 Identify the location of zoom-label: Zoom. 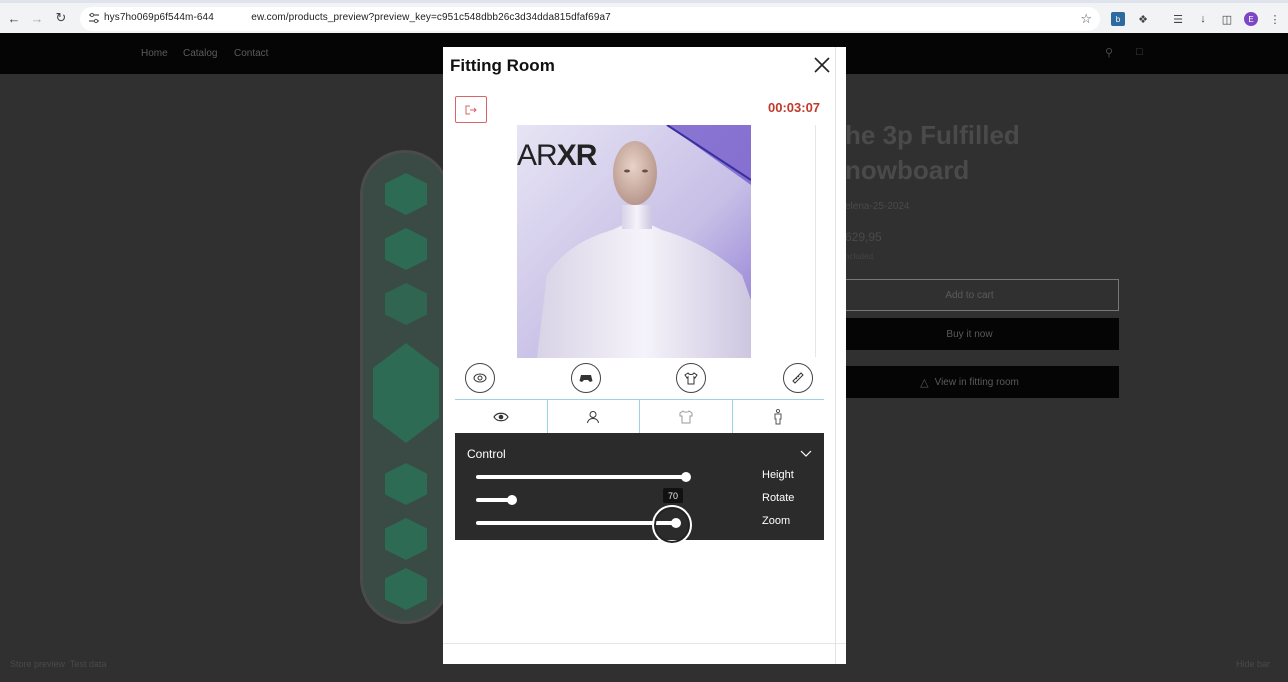
(776, 521).